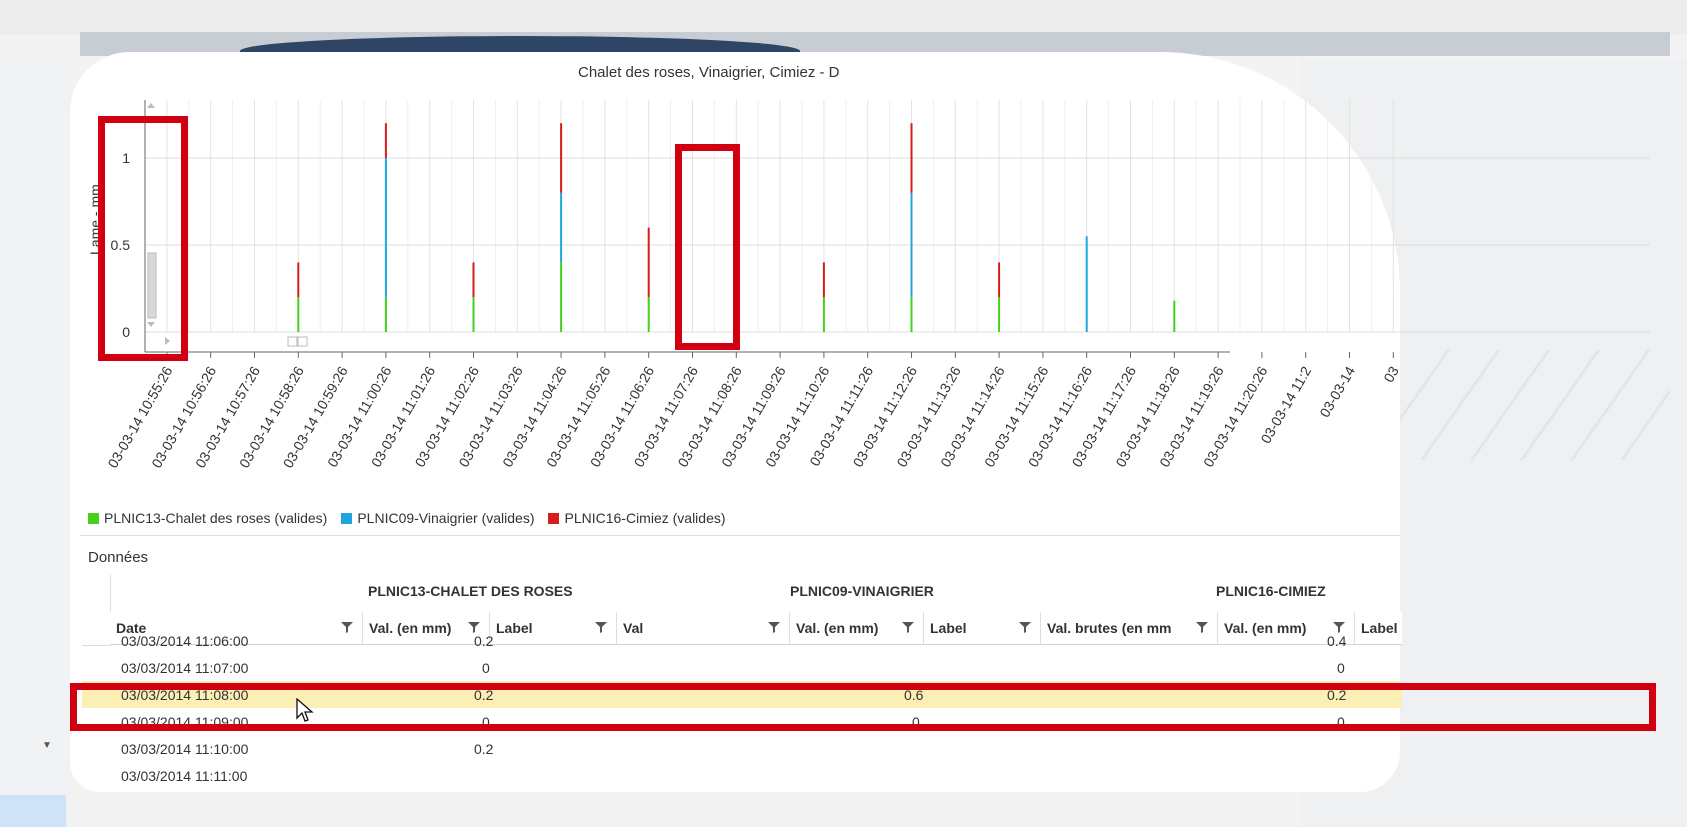 This screenshot has height=827, width=1687. Describe the element at coordinates (143, 238) in the screenshot. I see `highlight-box-scrollbar` at that location.